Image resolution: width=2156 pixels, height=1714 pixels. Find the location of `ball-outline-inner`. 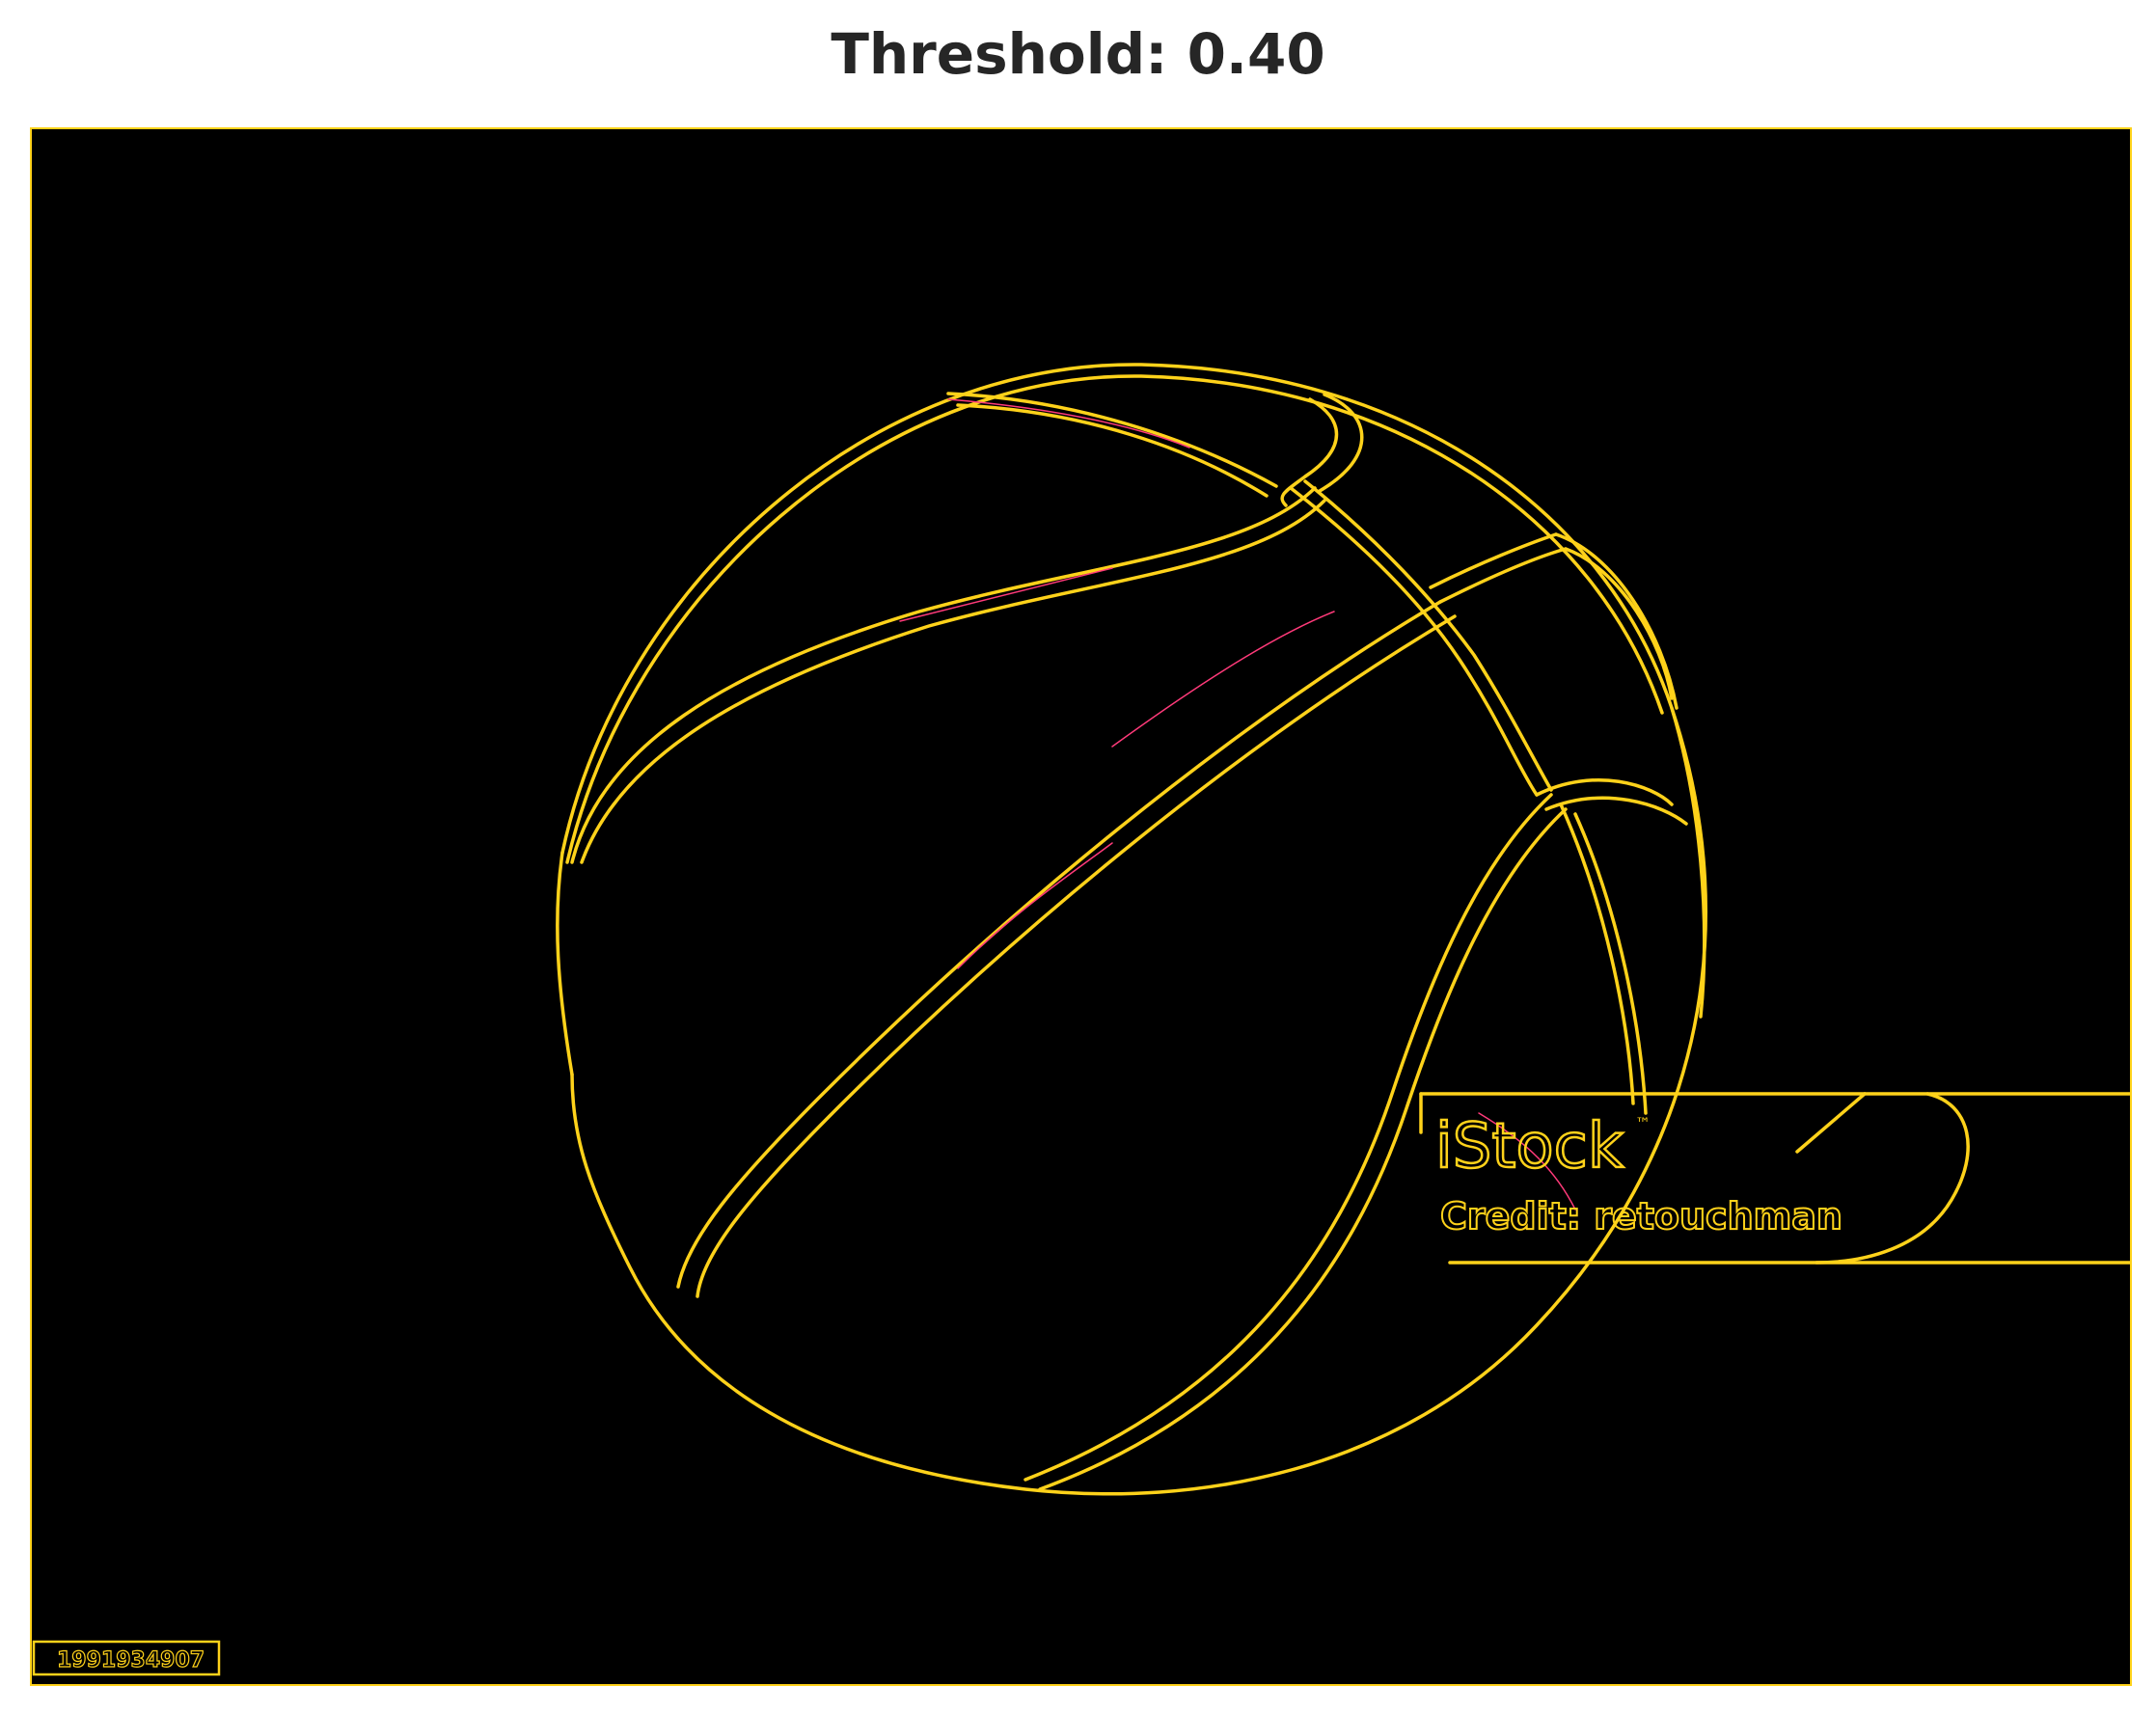

ball-outline-inner is located at coordinates (1114, 619).